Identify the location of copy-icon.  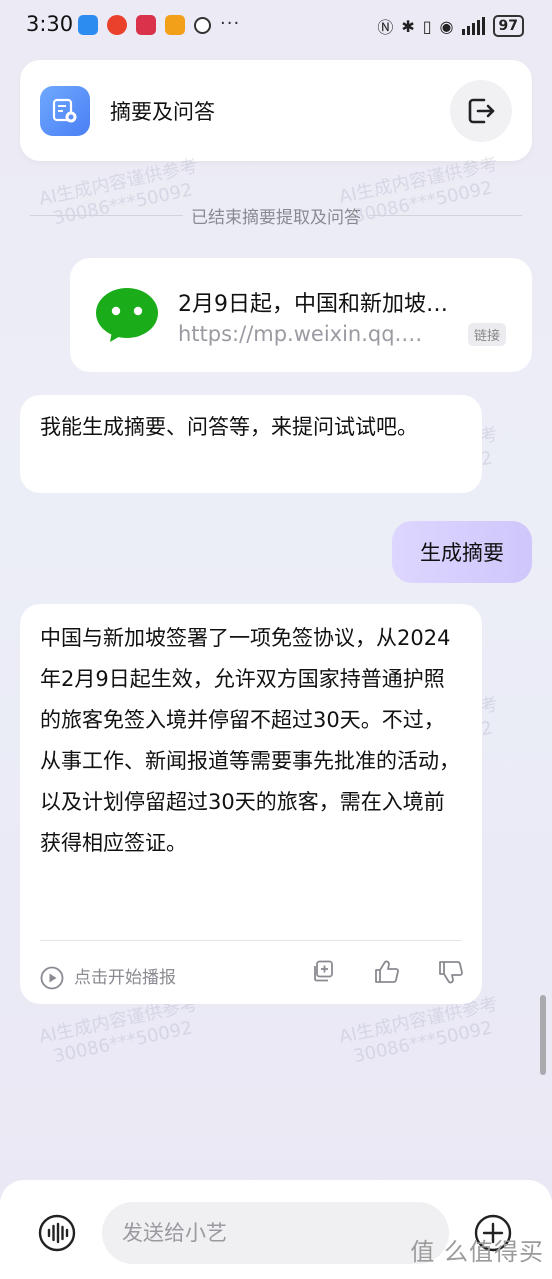
(323, 971).